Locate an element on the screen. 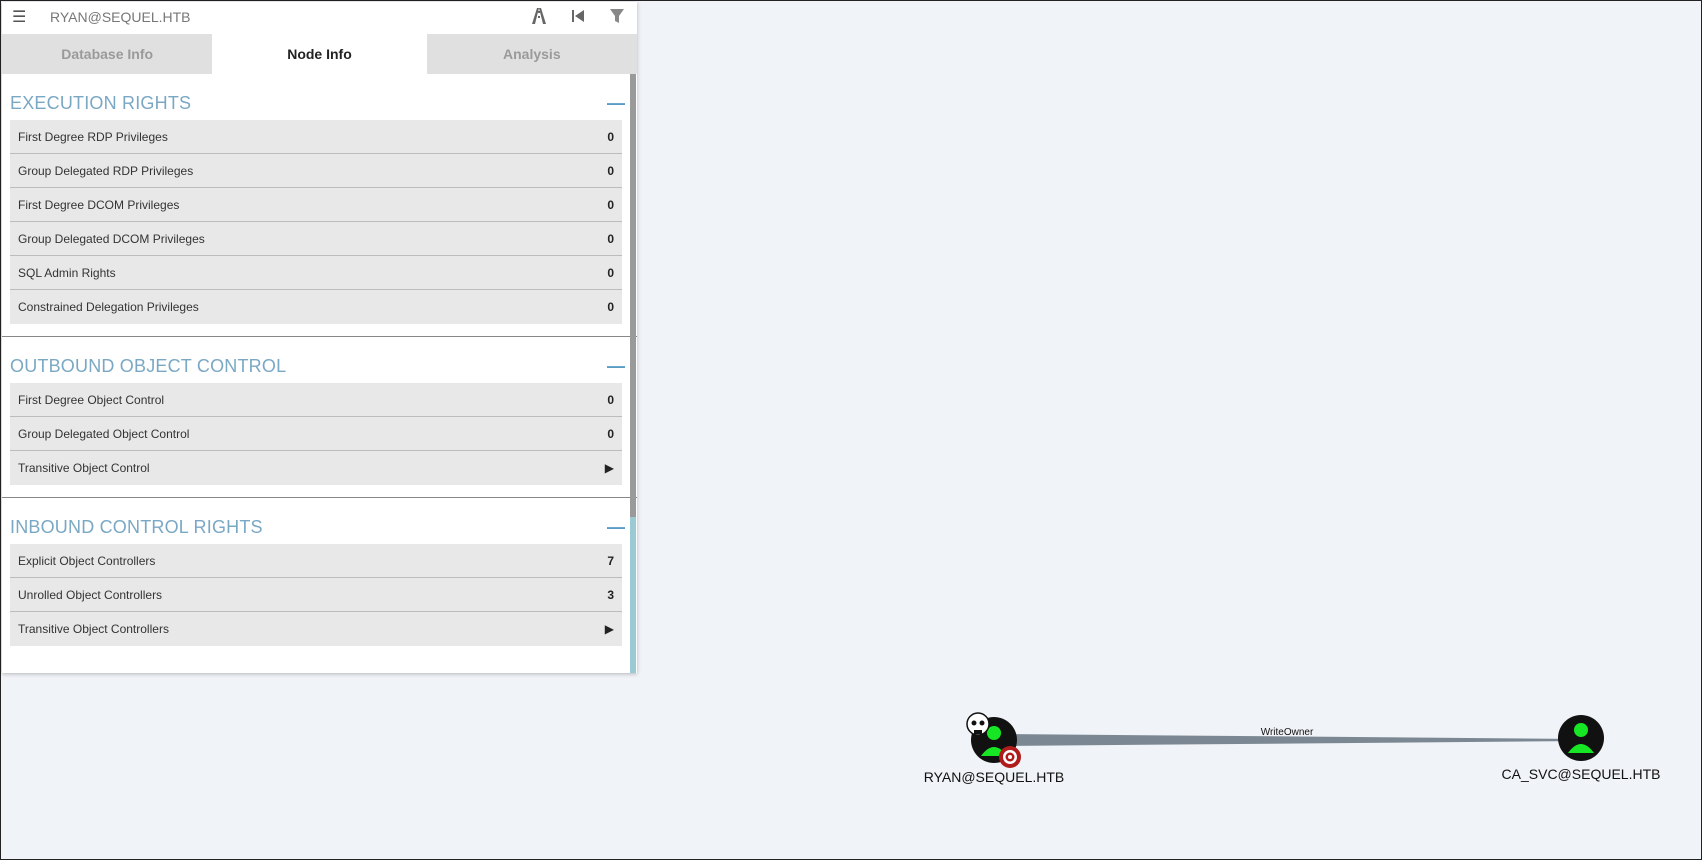 This screenshot has height=860, width=1702. list-item: Transitive Object Controllers ▶ is located at coordinates (316, 629).